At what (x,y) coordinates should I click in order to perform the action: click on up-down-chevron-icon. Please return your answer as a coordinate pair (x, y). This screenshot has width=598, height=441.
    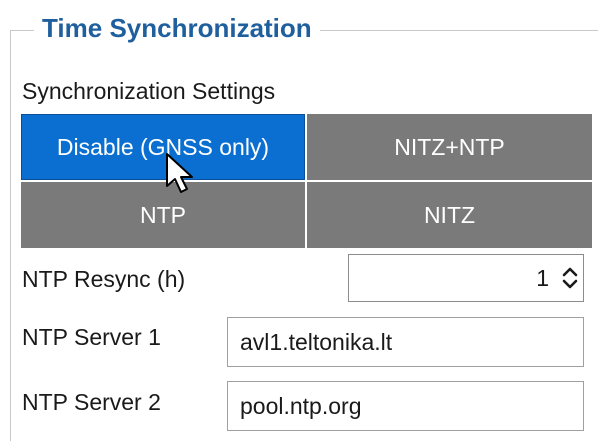
    Looking at the image, I should click on (570, 278).